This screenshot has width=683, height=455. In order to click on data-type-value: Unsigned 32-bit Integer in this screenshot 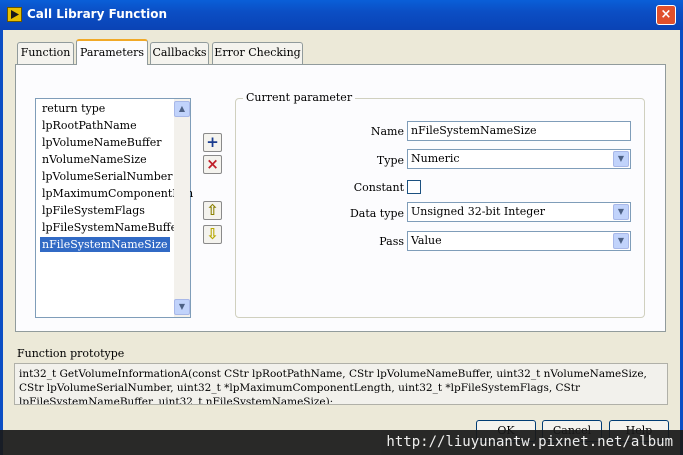, I will do `click(478, 211)`.